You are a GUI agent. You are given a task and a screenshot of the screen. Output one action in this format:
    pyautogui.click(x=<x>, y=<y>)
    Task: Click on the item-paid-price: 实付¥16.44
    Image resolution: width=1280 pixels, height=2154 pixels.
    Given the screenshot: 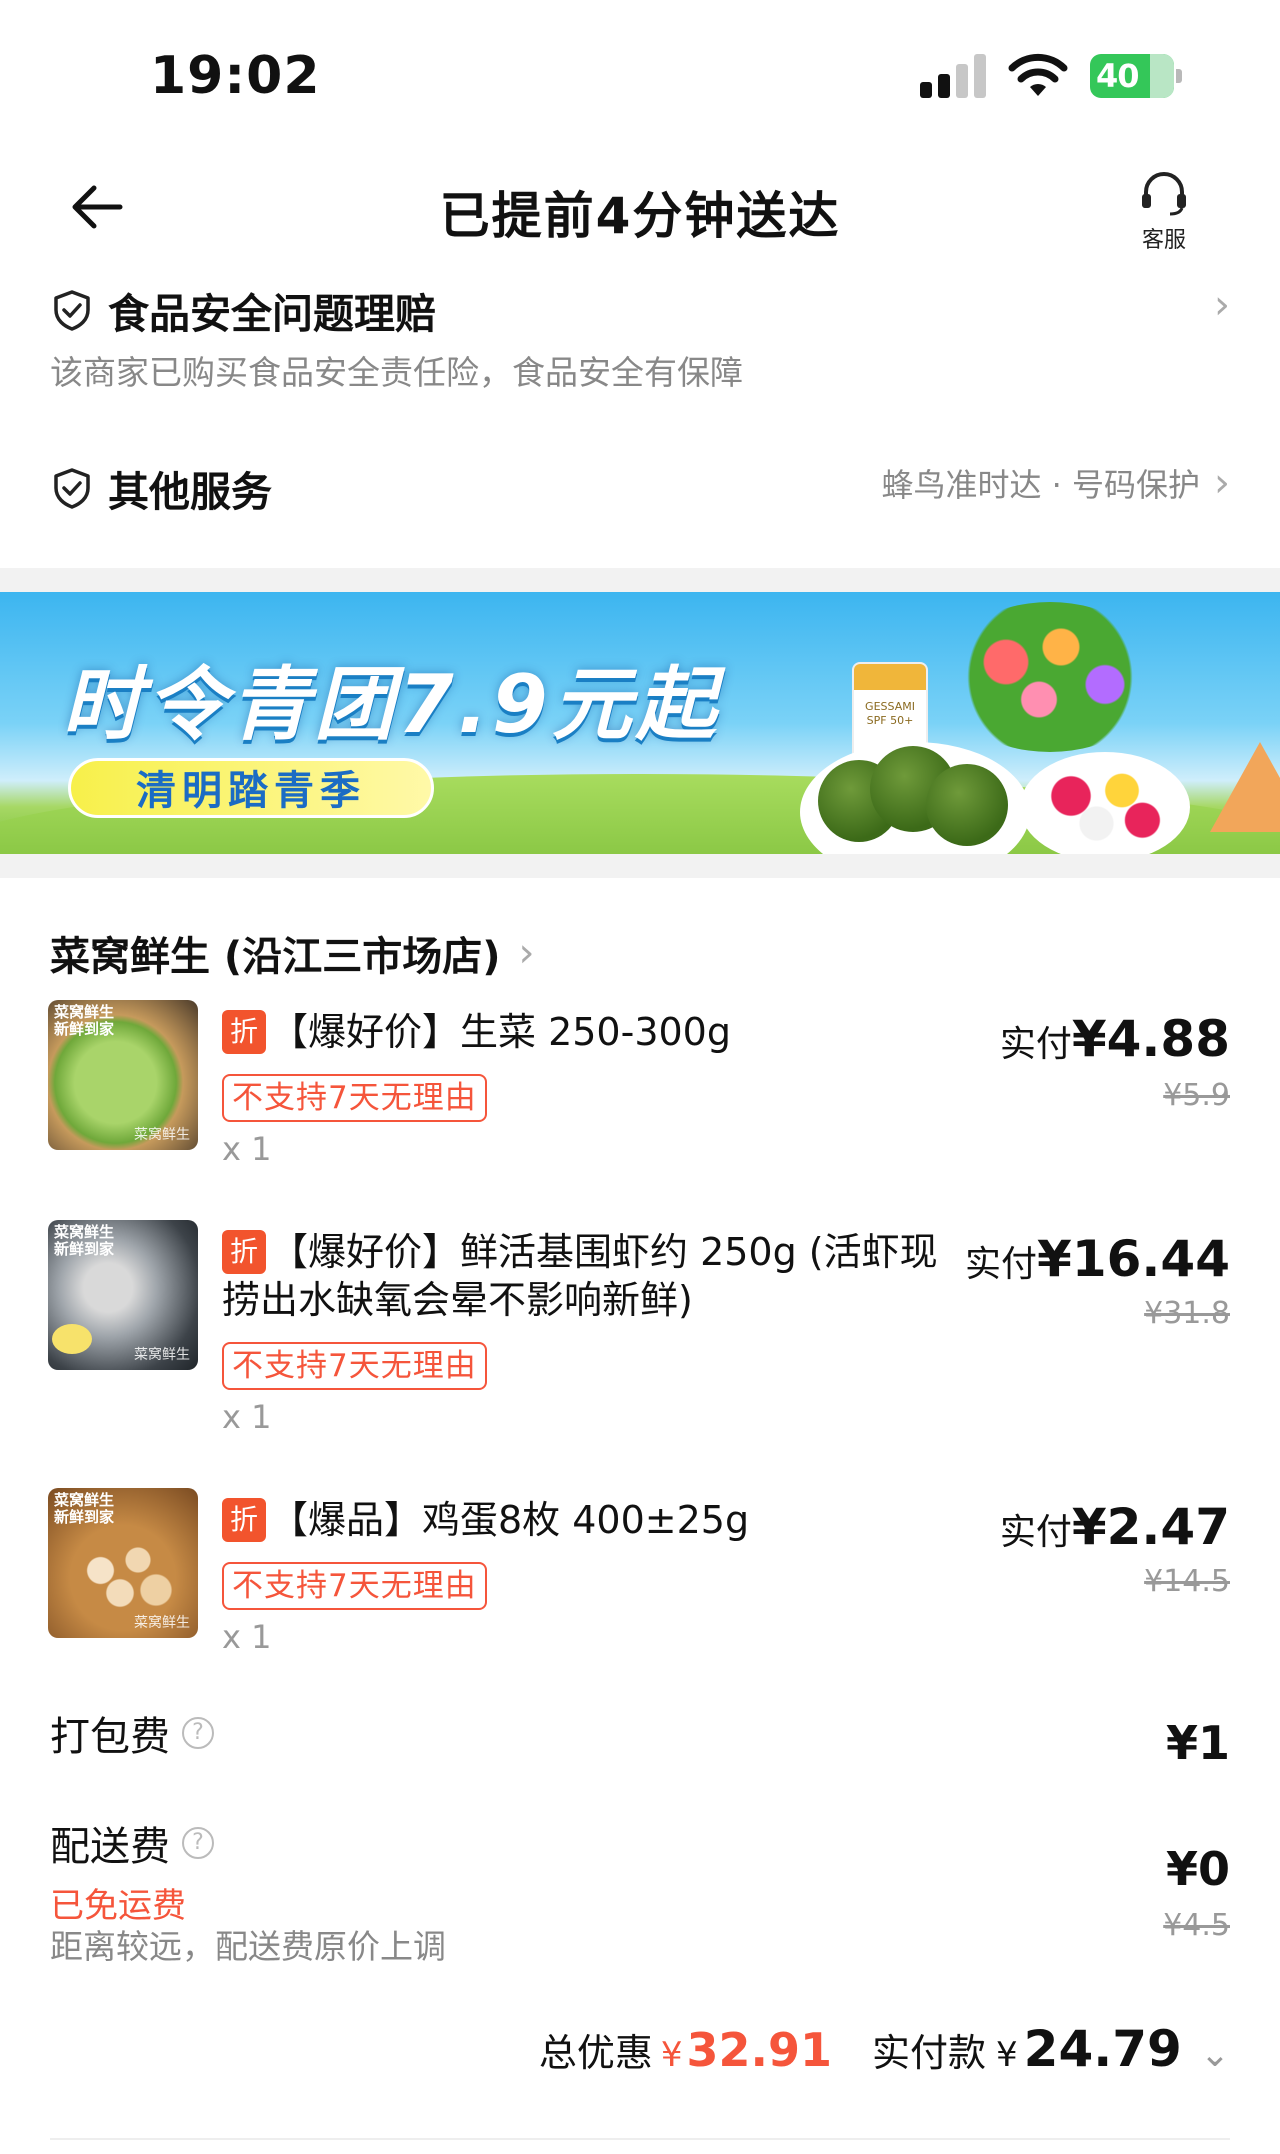 What is the action you would take?
    pyautogui.click(x=1097, y=1259)
    